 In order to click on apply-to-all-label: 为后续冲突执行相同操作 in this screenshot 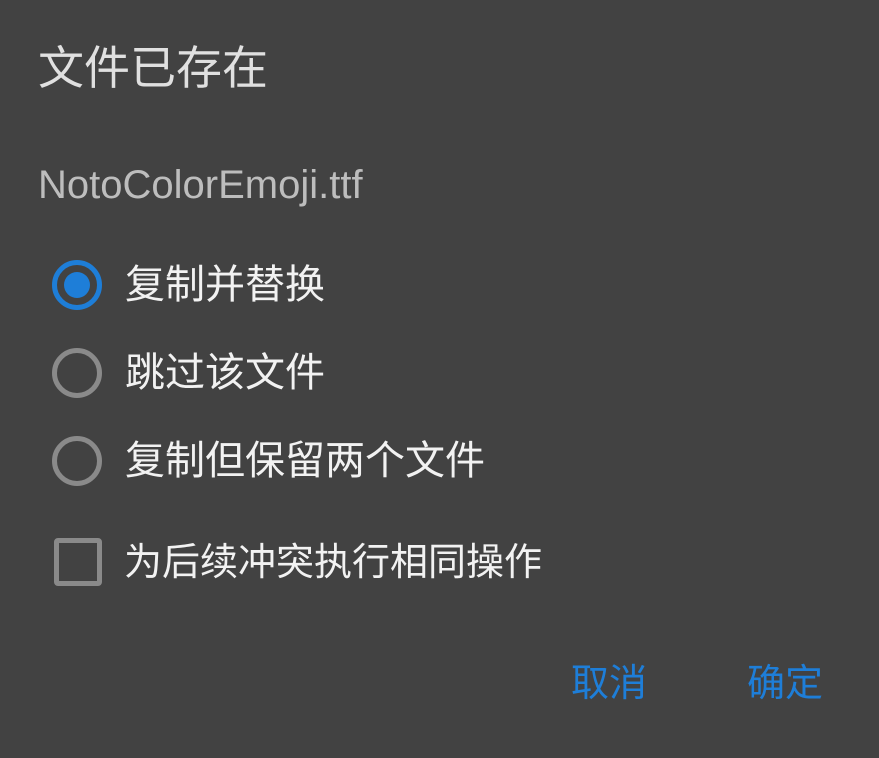, I will do `click(333, 562)`.